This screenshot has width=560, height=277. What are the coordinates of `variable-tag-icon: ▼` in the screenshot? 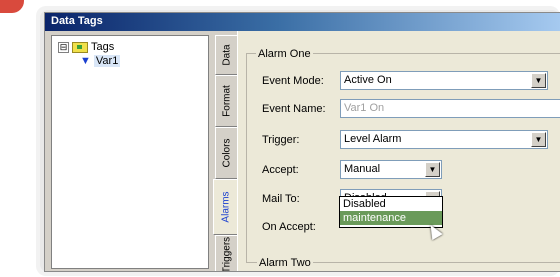 It's located at (85, 60).